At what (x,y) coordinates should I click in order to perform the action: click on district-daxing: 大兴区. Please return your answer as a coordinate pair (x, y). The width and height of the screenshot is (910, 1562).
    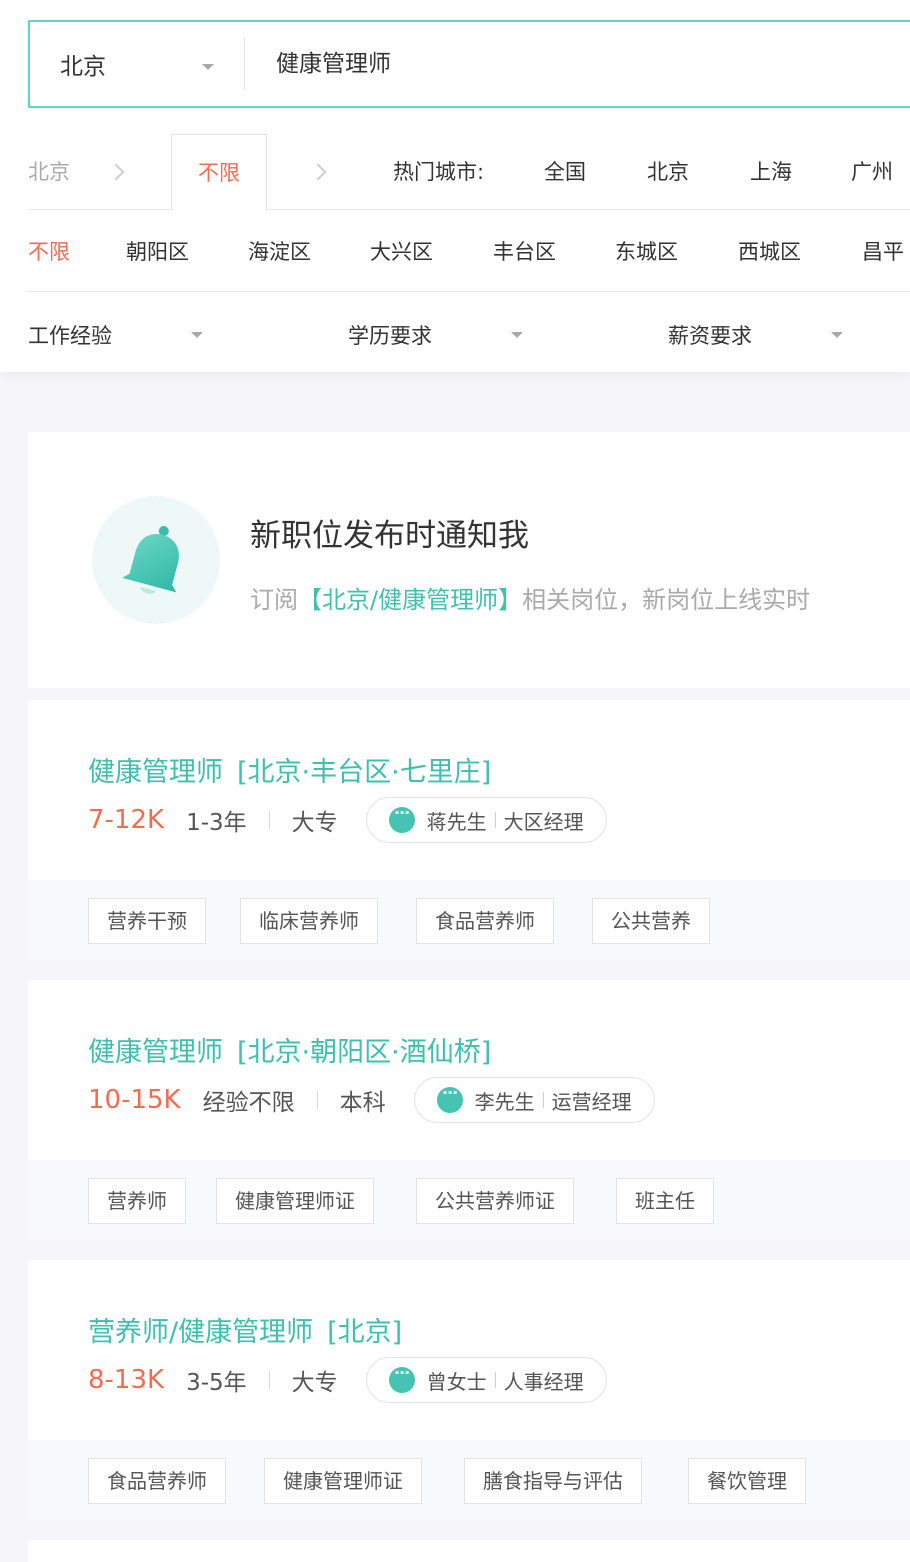
    Looking at the image, I should click on (401, 251).